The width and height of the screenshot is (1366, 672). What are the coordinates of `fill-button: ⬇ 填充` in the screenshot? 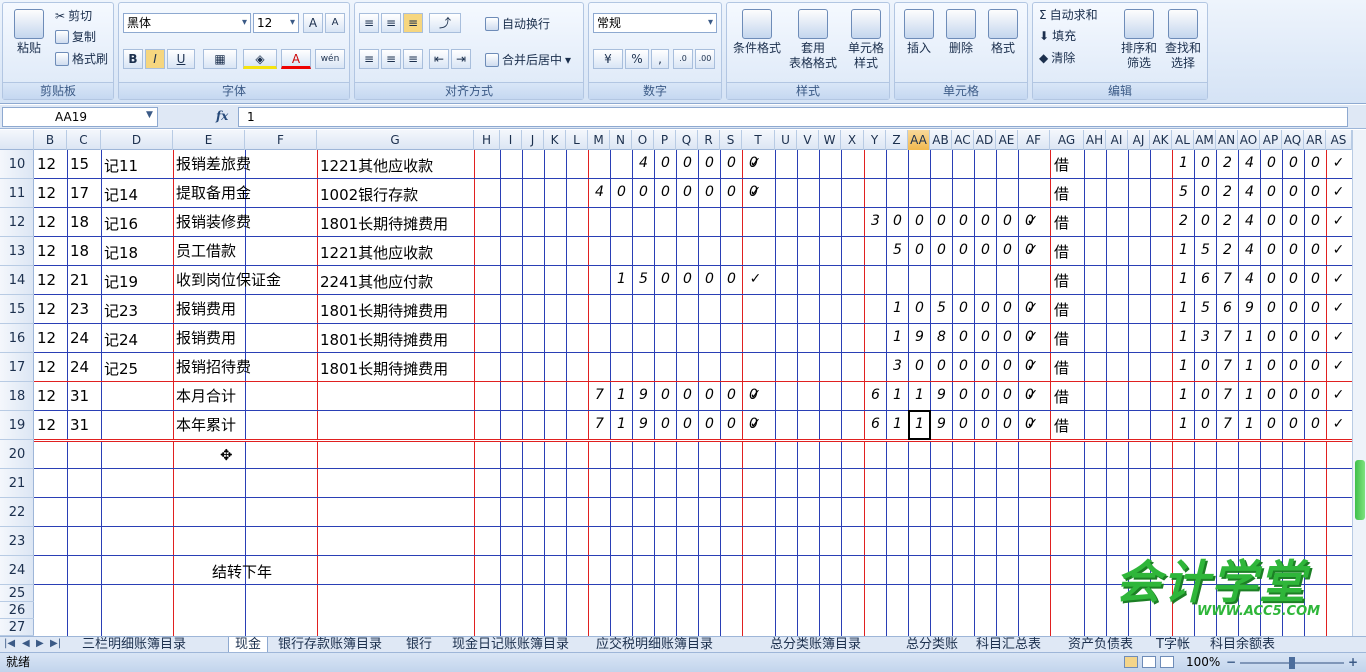 It's located at (1057, 35).